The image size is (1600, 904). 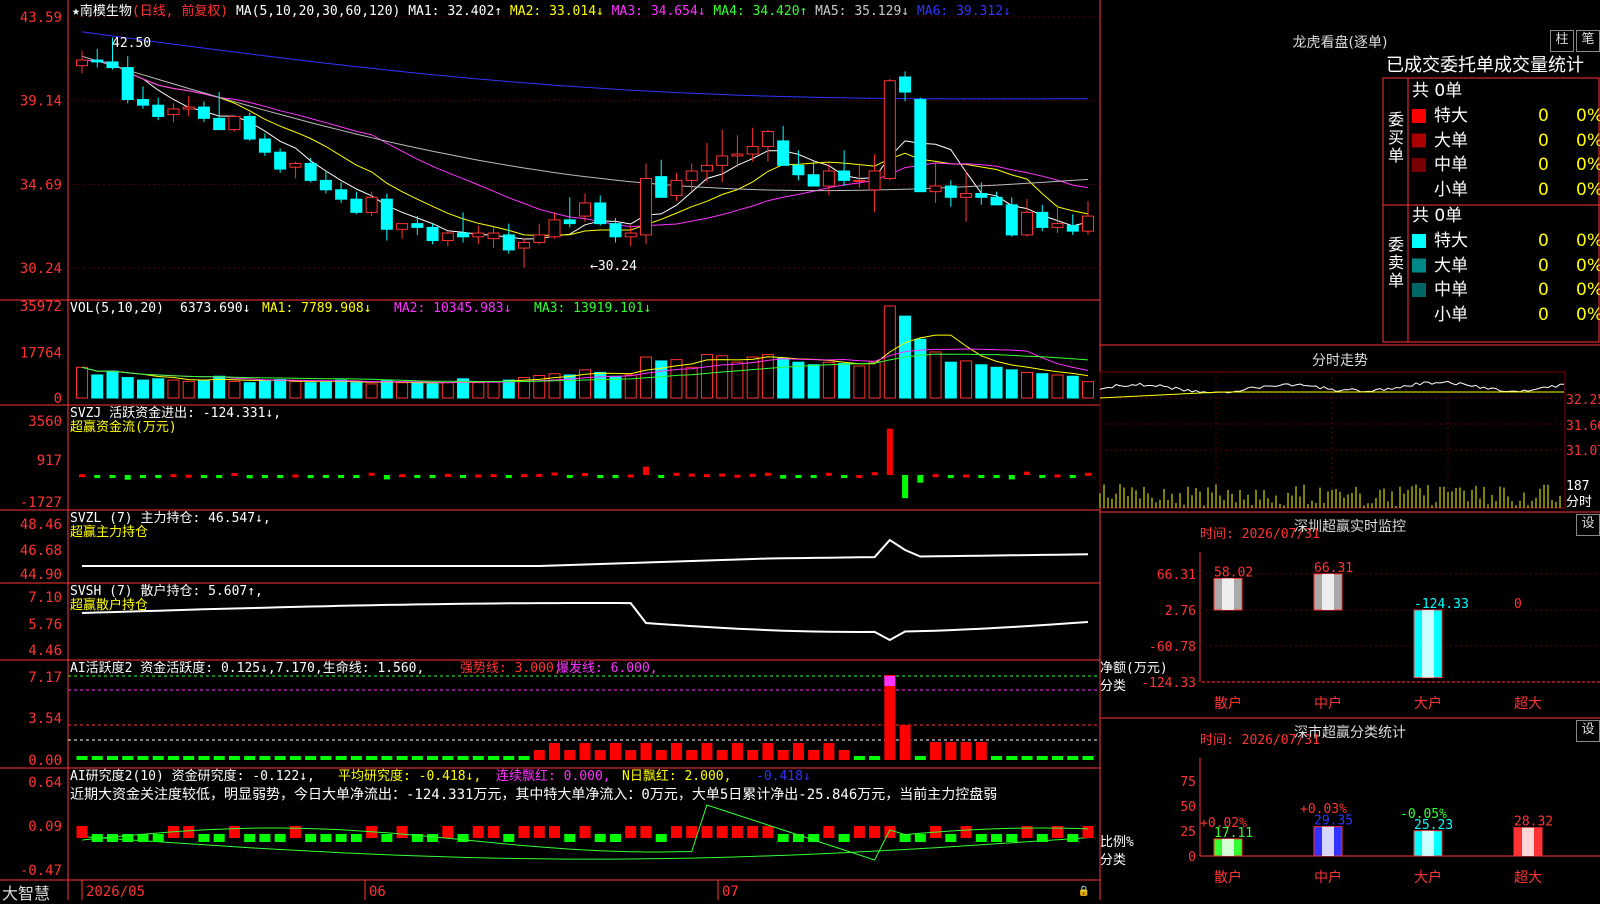 What do you see at coordinates (585, 848) in the screenshot?
I see `ma-line-MA4` at bounding box center [585, 848].